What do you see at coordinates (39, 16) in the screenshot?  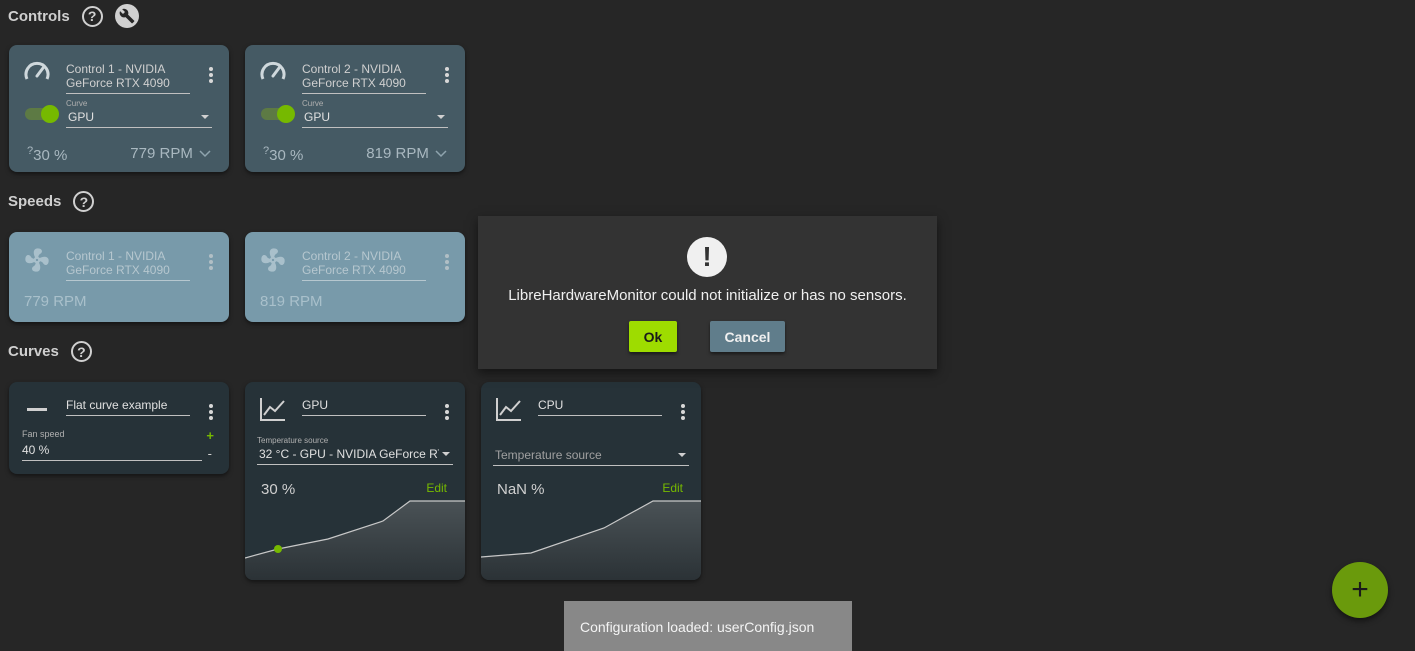 I see `section-title-controls: Controls` at bounding box center [39, 16].